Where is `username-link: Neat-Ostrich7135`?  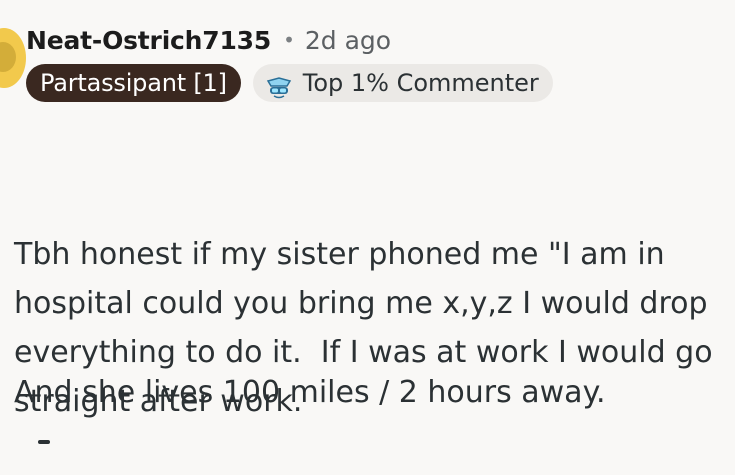
username-link: Neat-Ostrich7135 is located at coordinates (148, 40).